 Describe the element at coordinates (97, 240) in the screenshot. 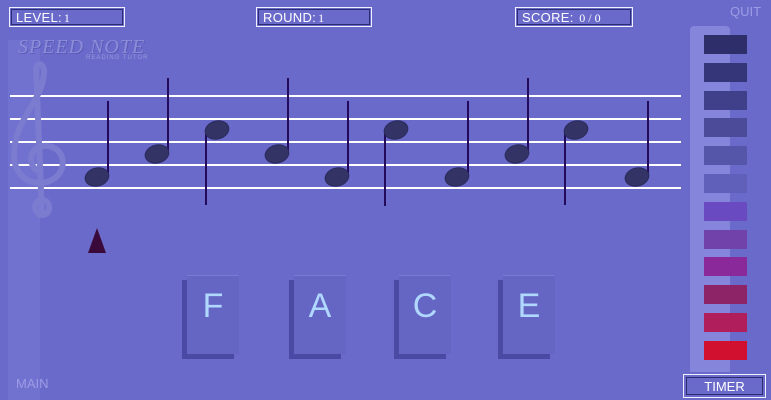

I see `red-triangle-pointer-icon` at that location.